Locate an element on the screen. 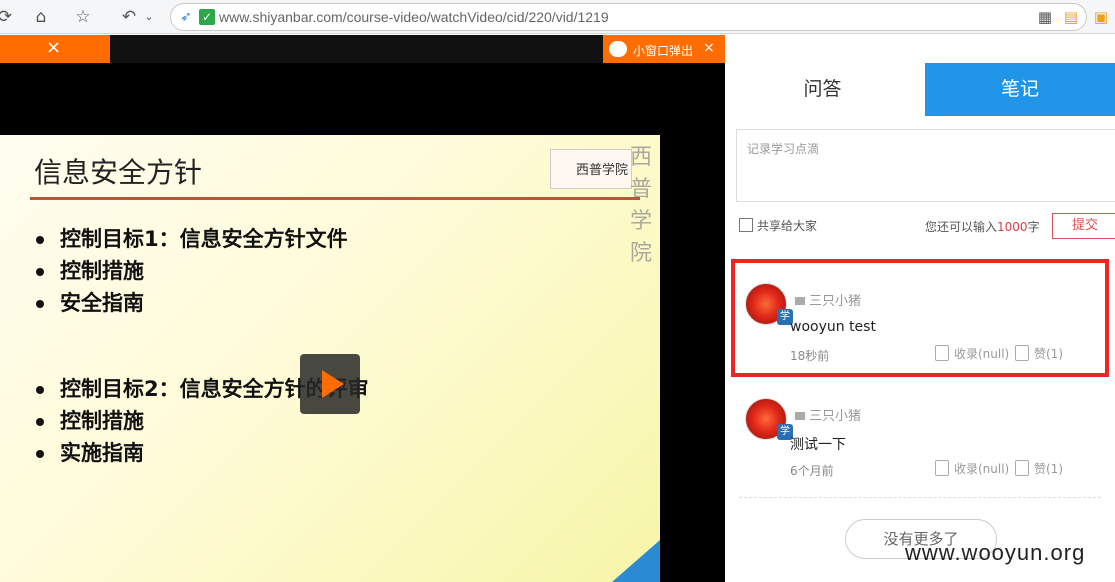 The image size is (1115, 582). slide-bullet: 实施指南 is located at coordinates (90, 452).